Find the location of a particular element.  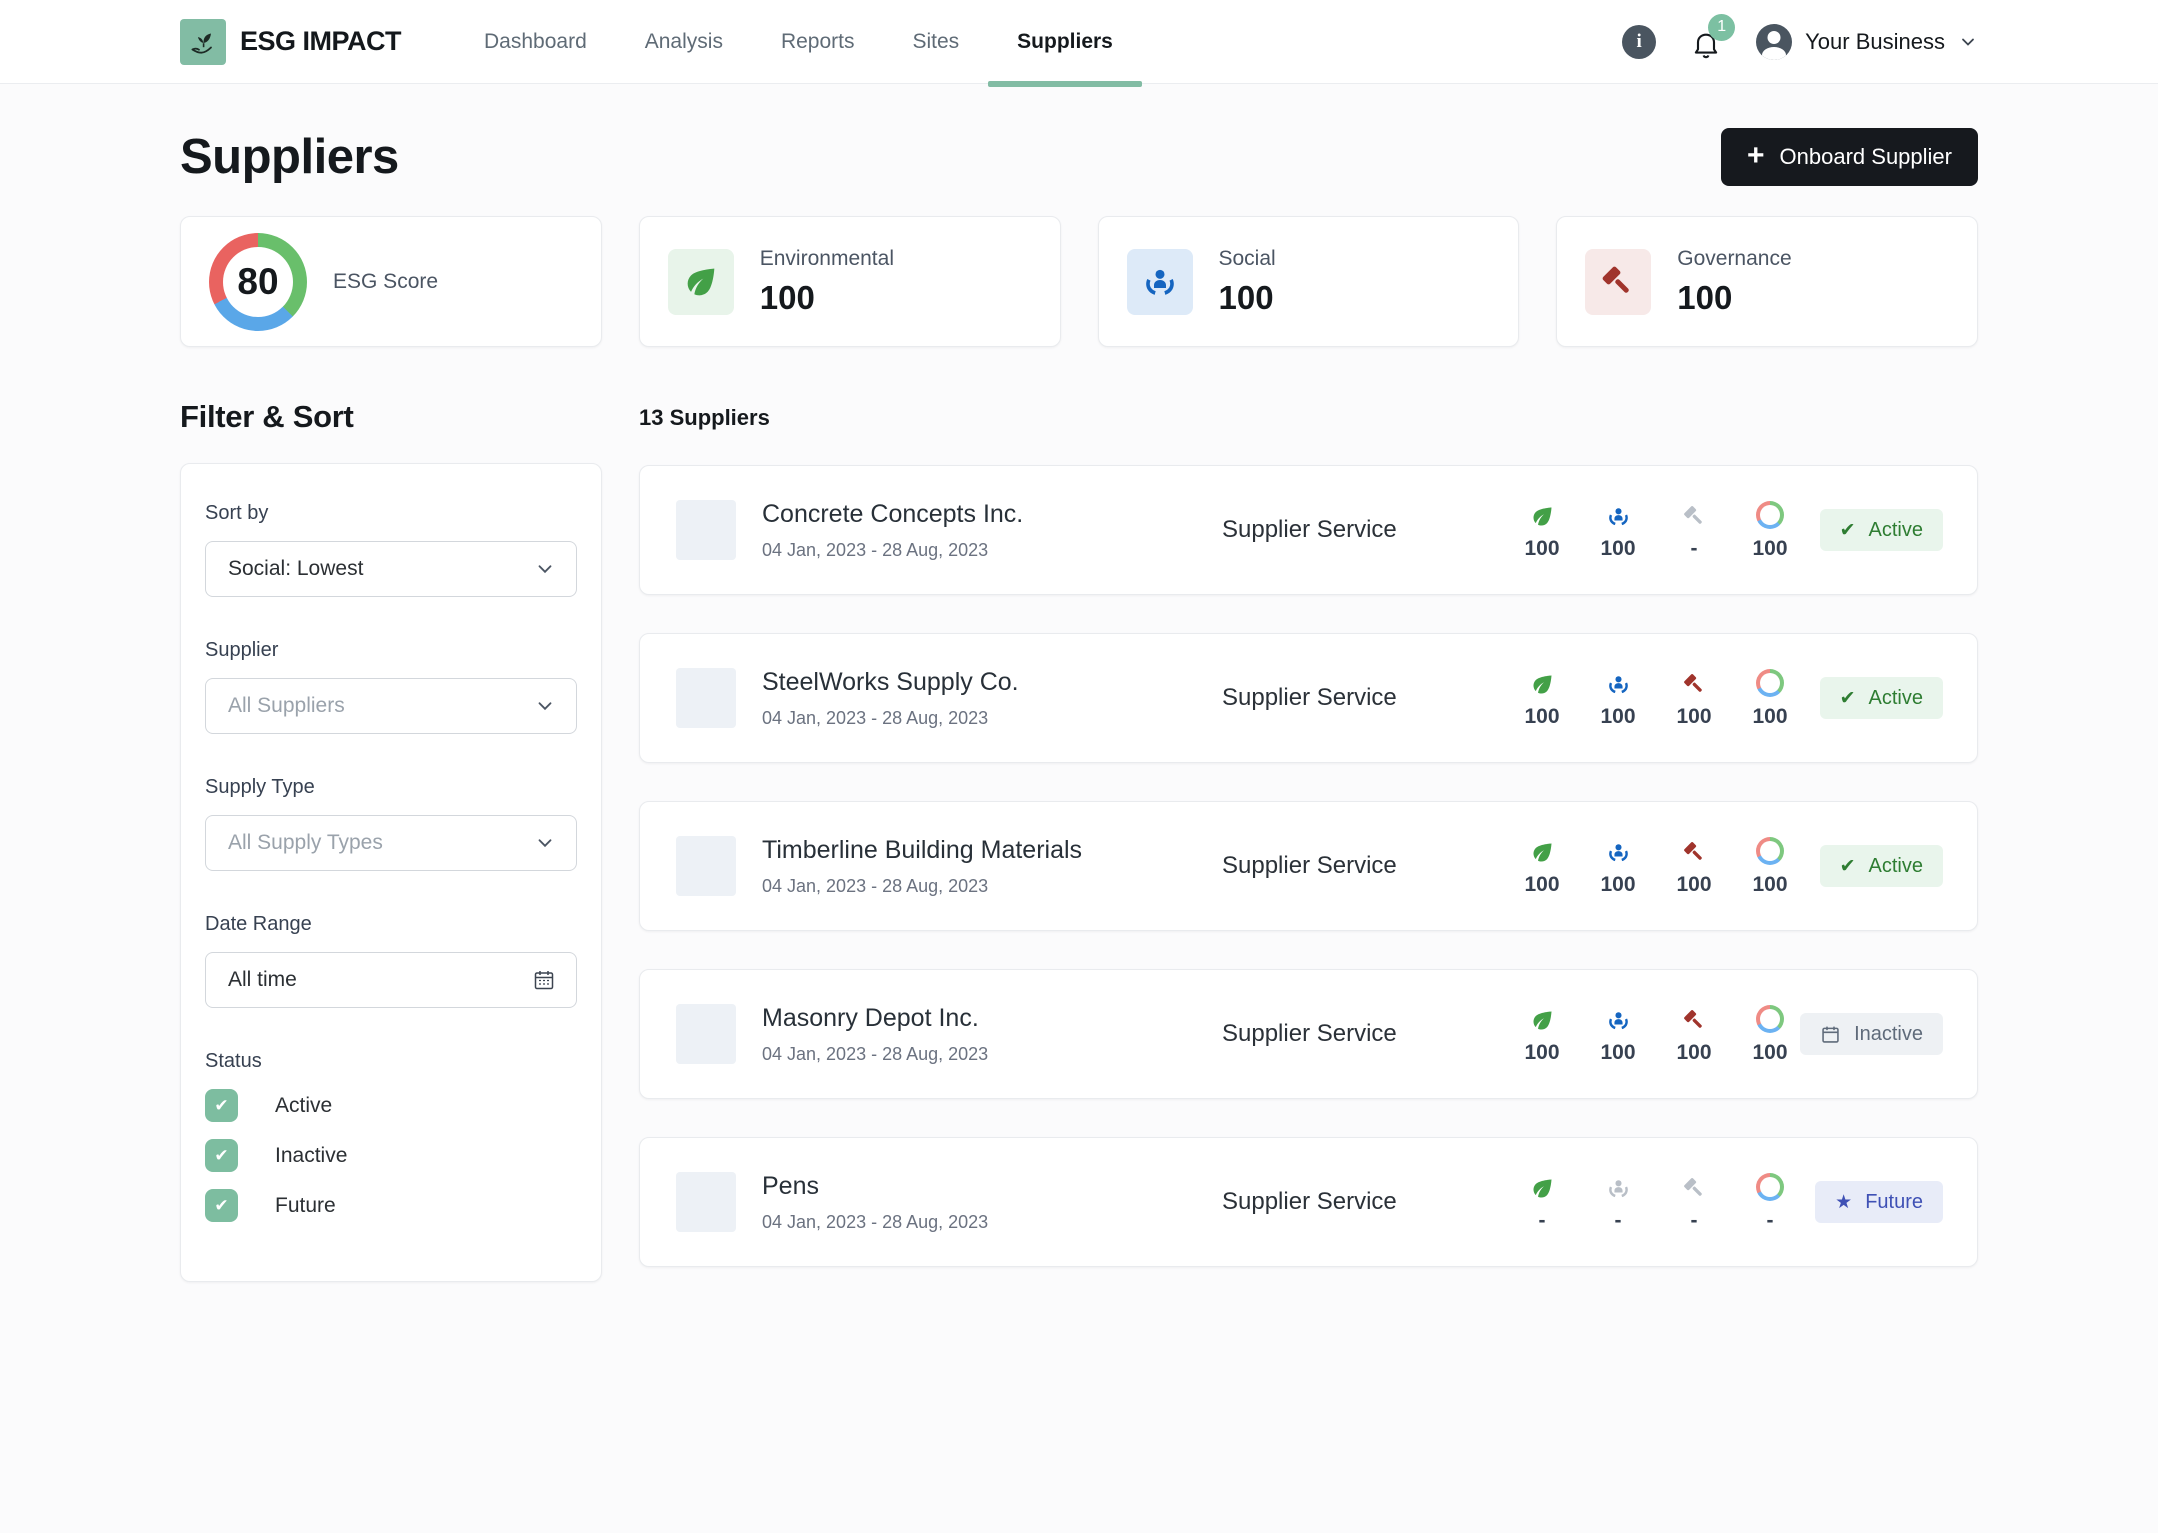

page-title: Suppliers is located at coordinates (289, 157).